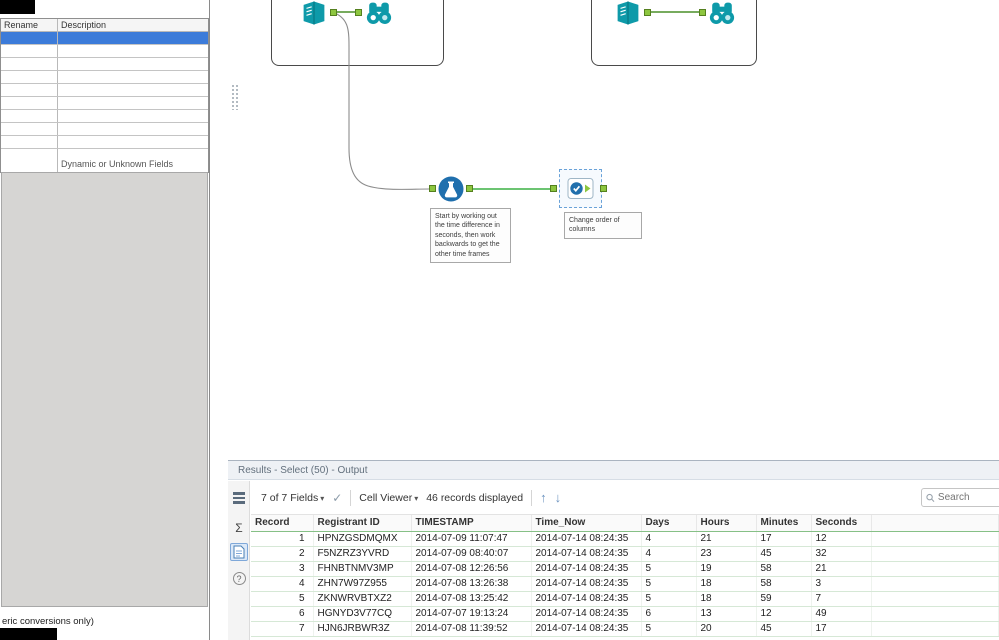  Describe the element at coordinates (451, 189) in the screenshot. I see `formula-tool-icon` at that location.